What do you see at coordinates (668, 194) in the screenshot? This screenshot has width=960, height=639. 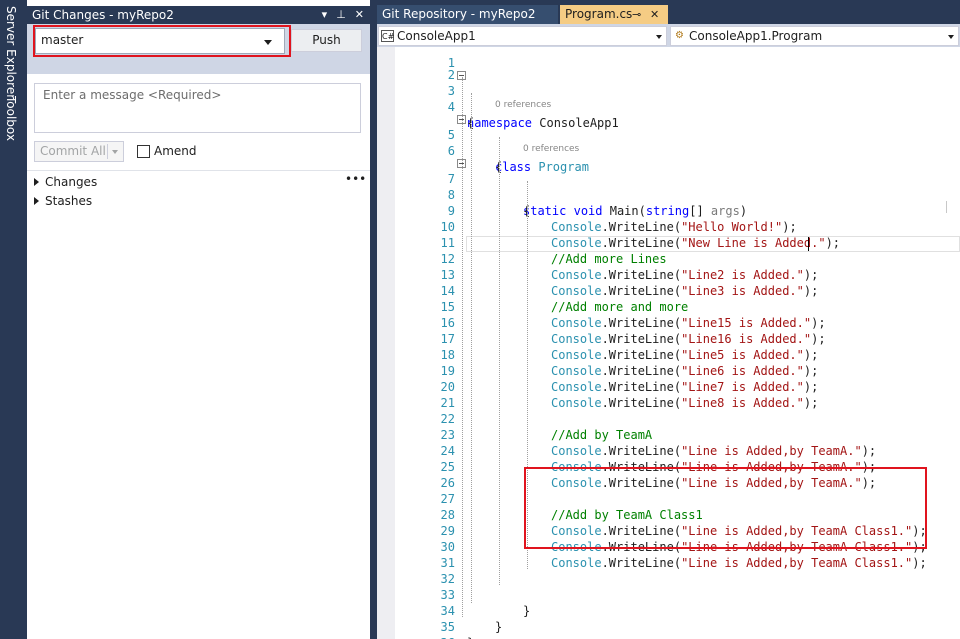 I see `code-line: 8 {` at bounding box center [668, 194].